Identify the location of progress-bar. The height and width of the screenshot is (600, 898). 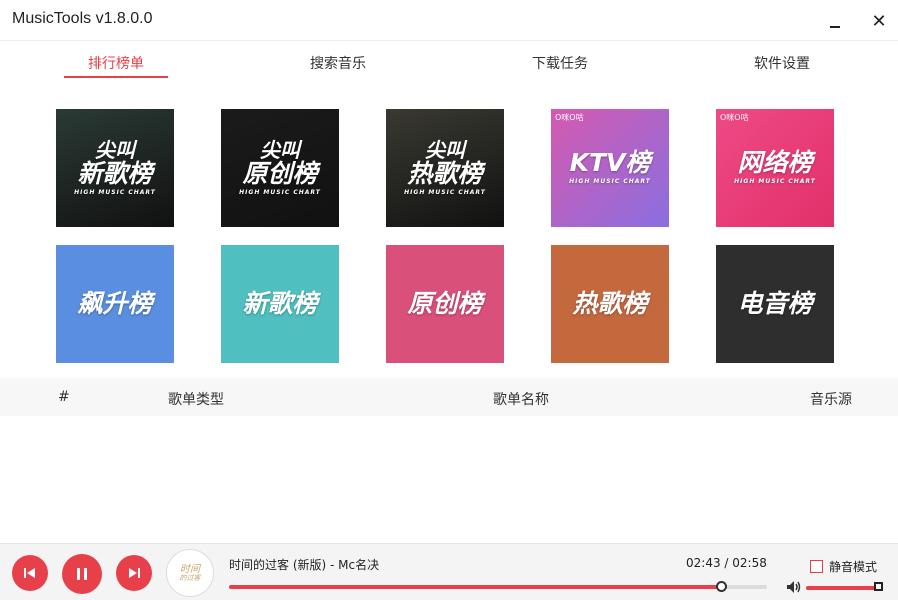
(498, 586).